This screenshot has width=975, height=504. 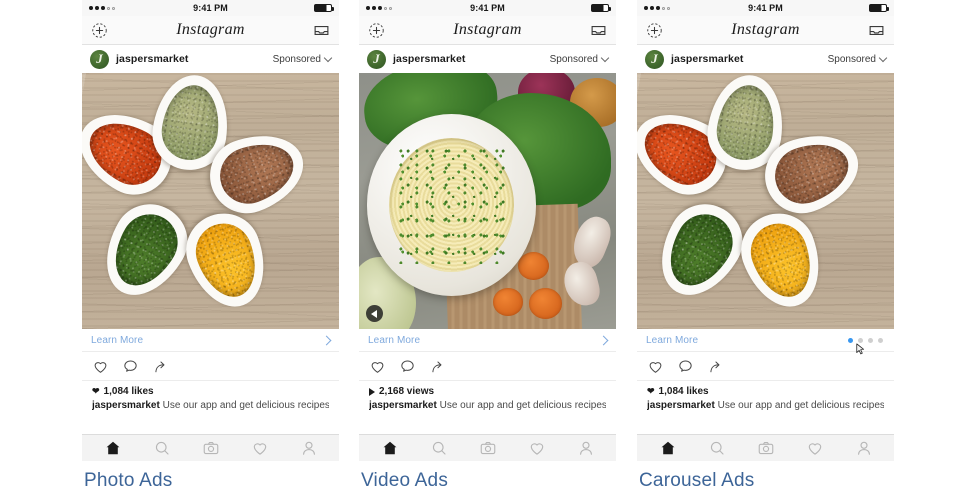 What do you see at coordinates (210, 201) in the screenshot?
I see `ad-media-photo` at bounding box center [210, 201].